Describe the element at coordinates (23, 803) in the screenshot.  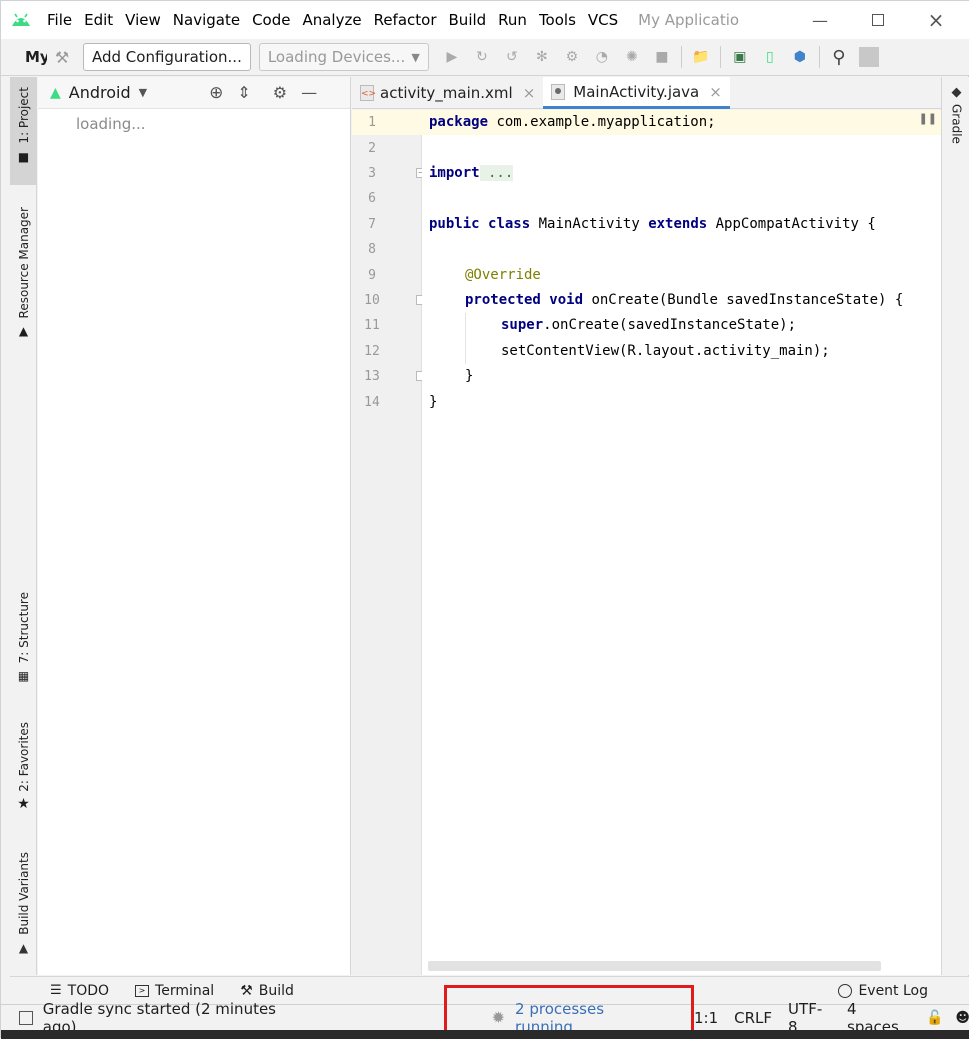
I see `star-icon: ★` at that location.